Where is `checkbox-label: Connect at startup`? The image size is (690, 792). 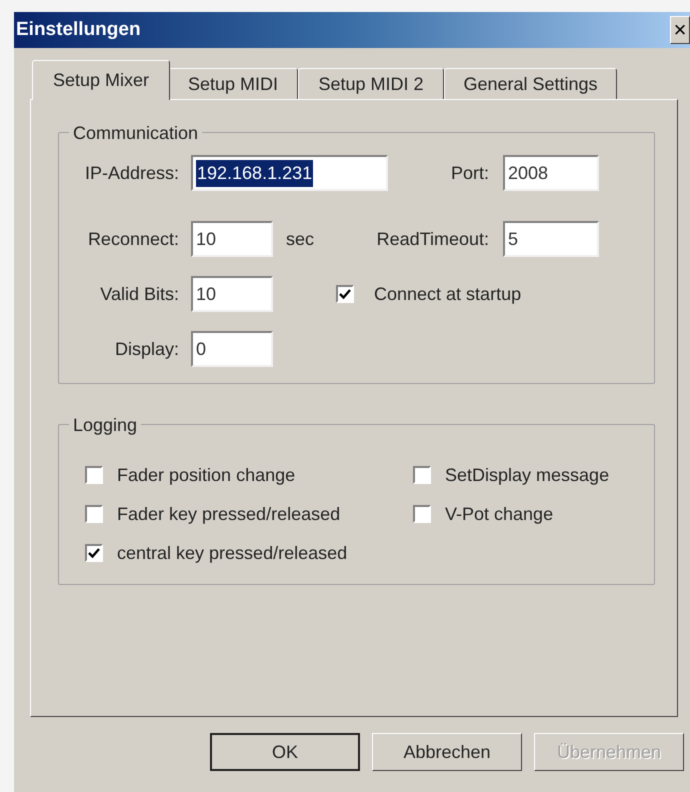 checkbox-label: Connect at startup is located at coordinates (448, 294).